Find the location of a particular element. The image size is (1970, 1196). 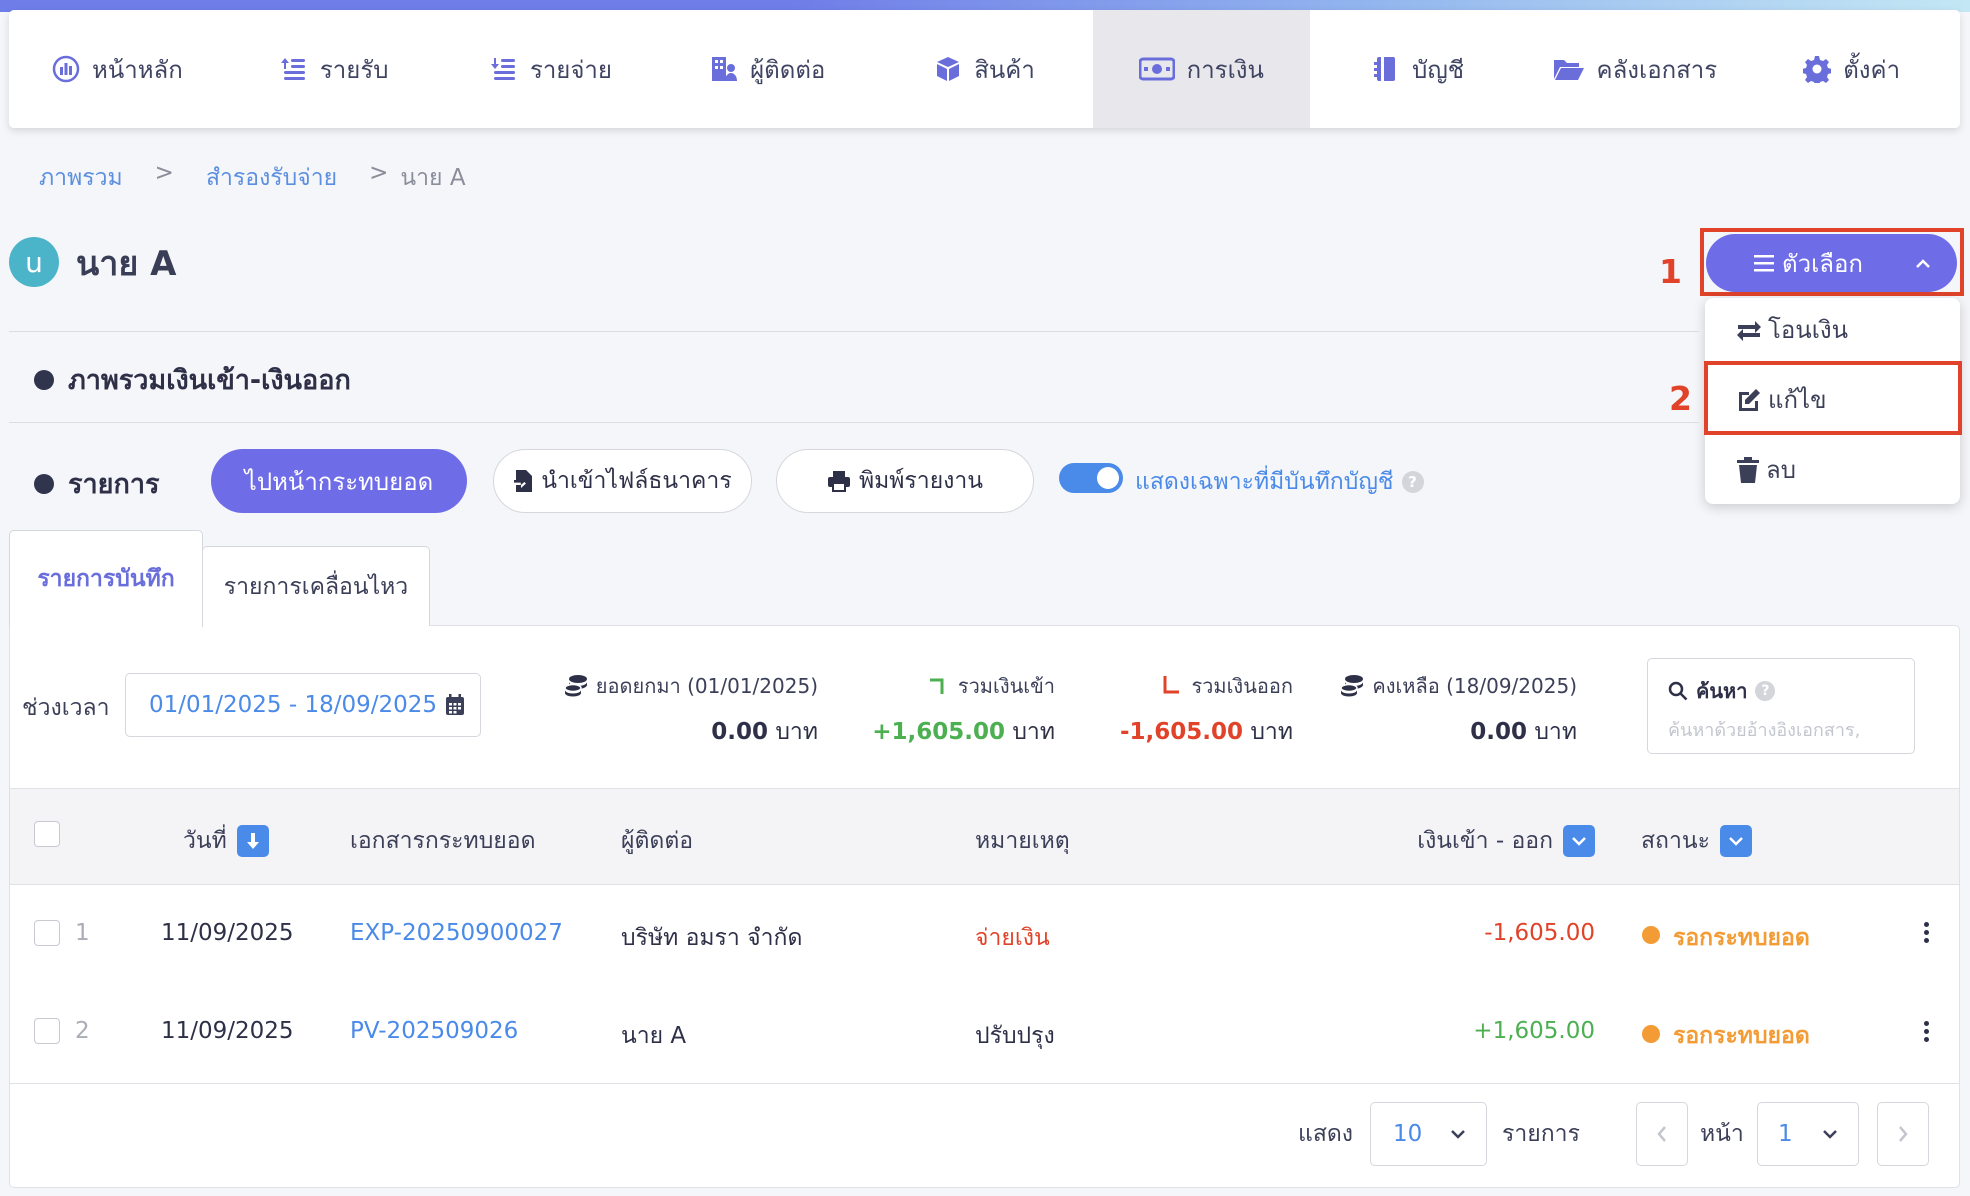

annotation-step-2: 2 is located at coordinates (1680, 398).